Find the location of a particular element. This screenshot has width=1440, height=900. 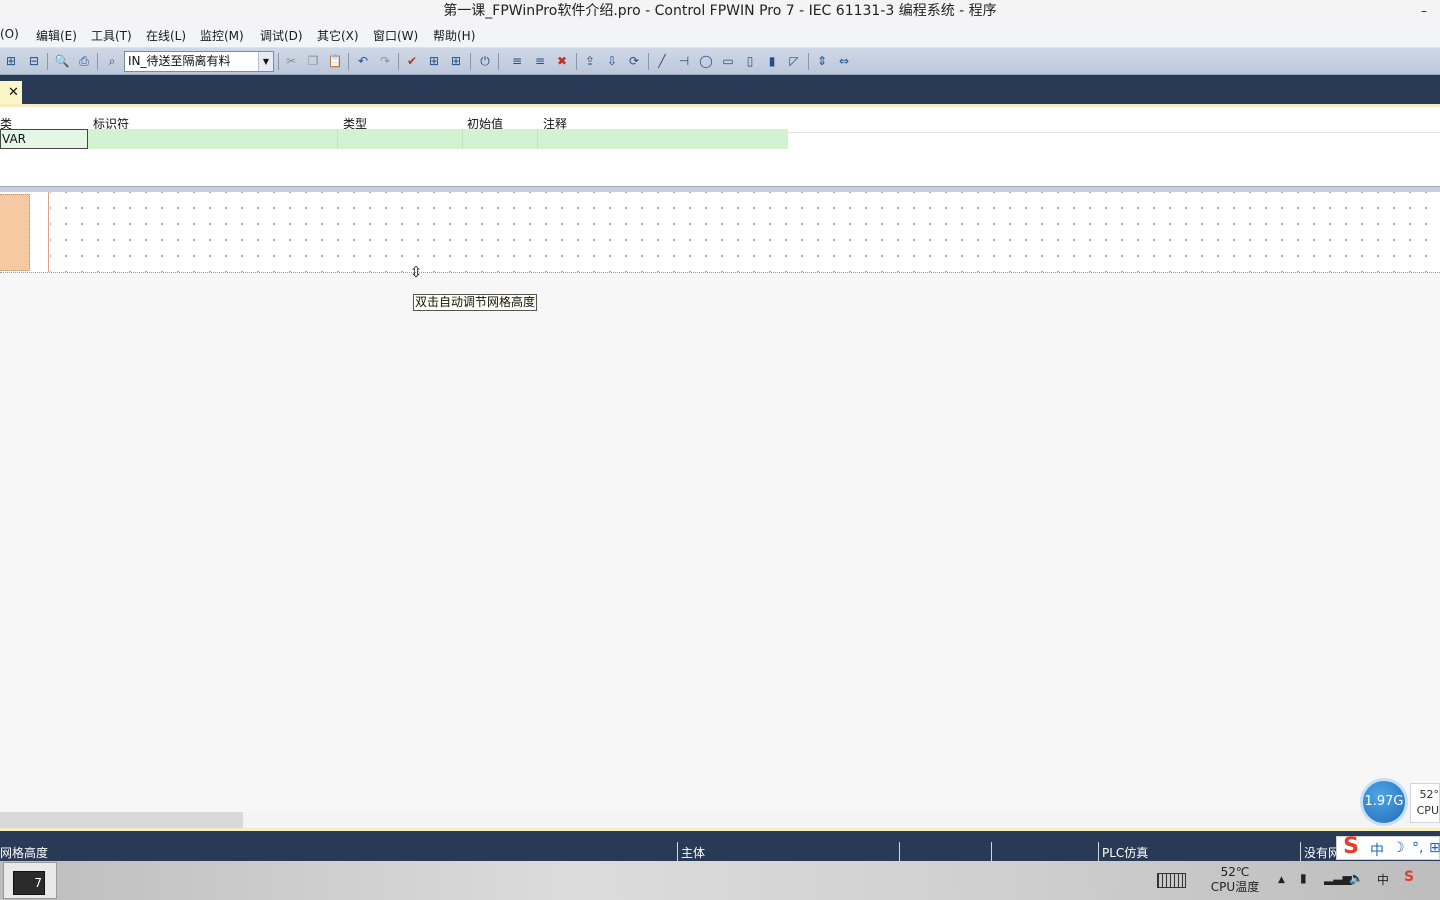

taskbar-app-fpwin: 7 is located at coordinates (30, 880).